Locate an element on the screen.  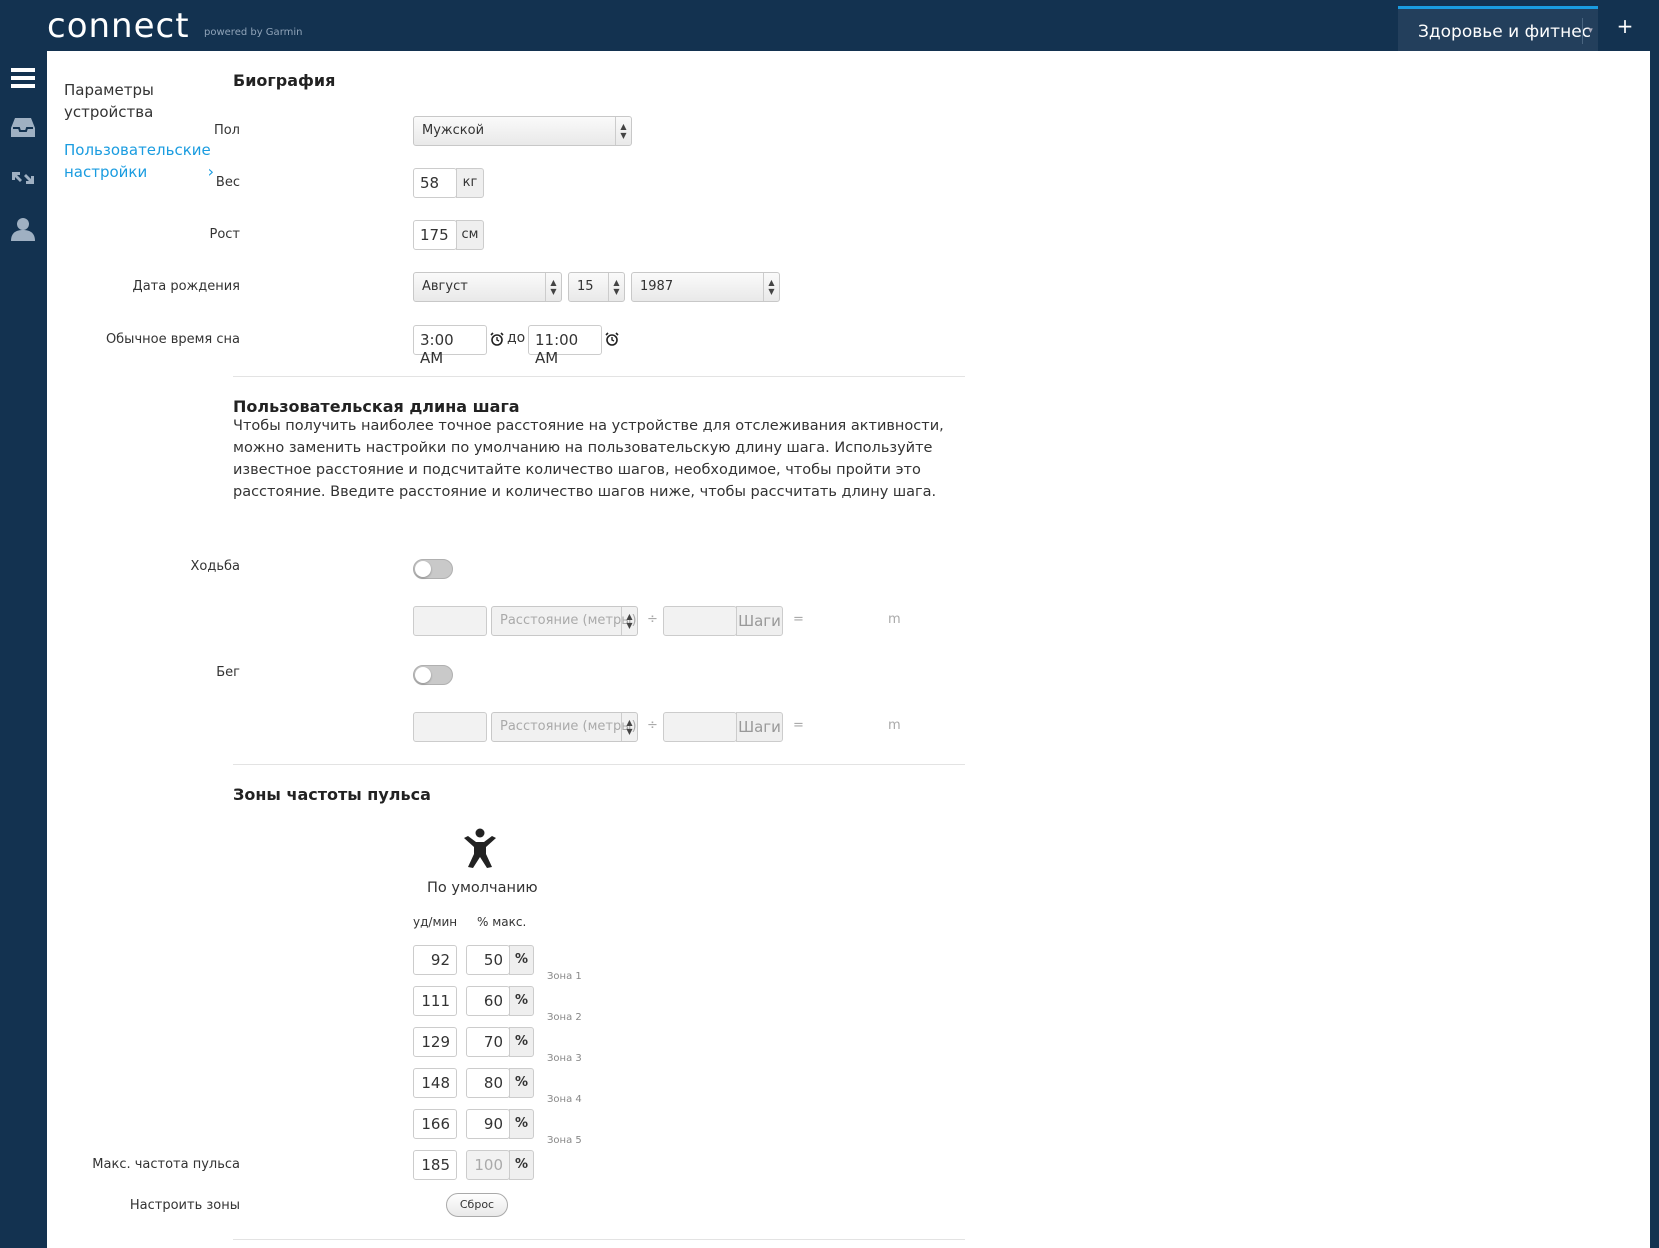
person-icon is located at coordinates (480, 848).